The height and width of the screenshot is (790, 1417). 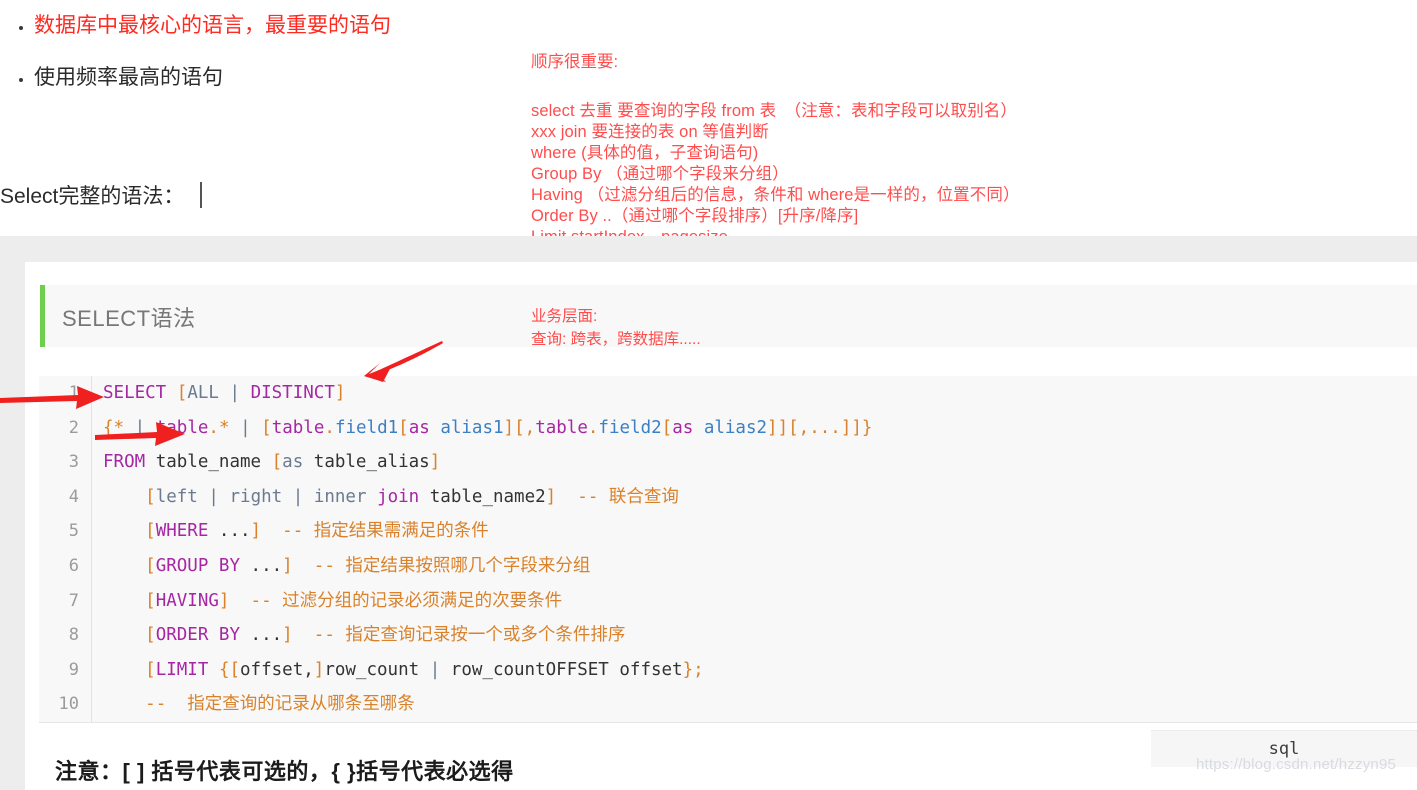 I want to click on code-line-number: 6, so click(x=65, y=566).